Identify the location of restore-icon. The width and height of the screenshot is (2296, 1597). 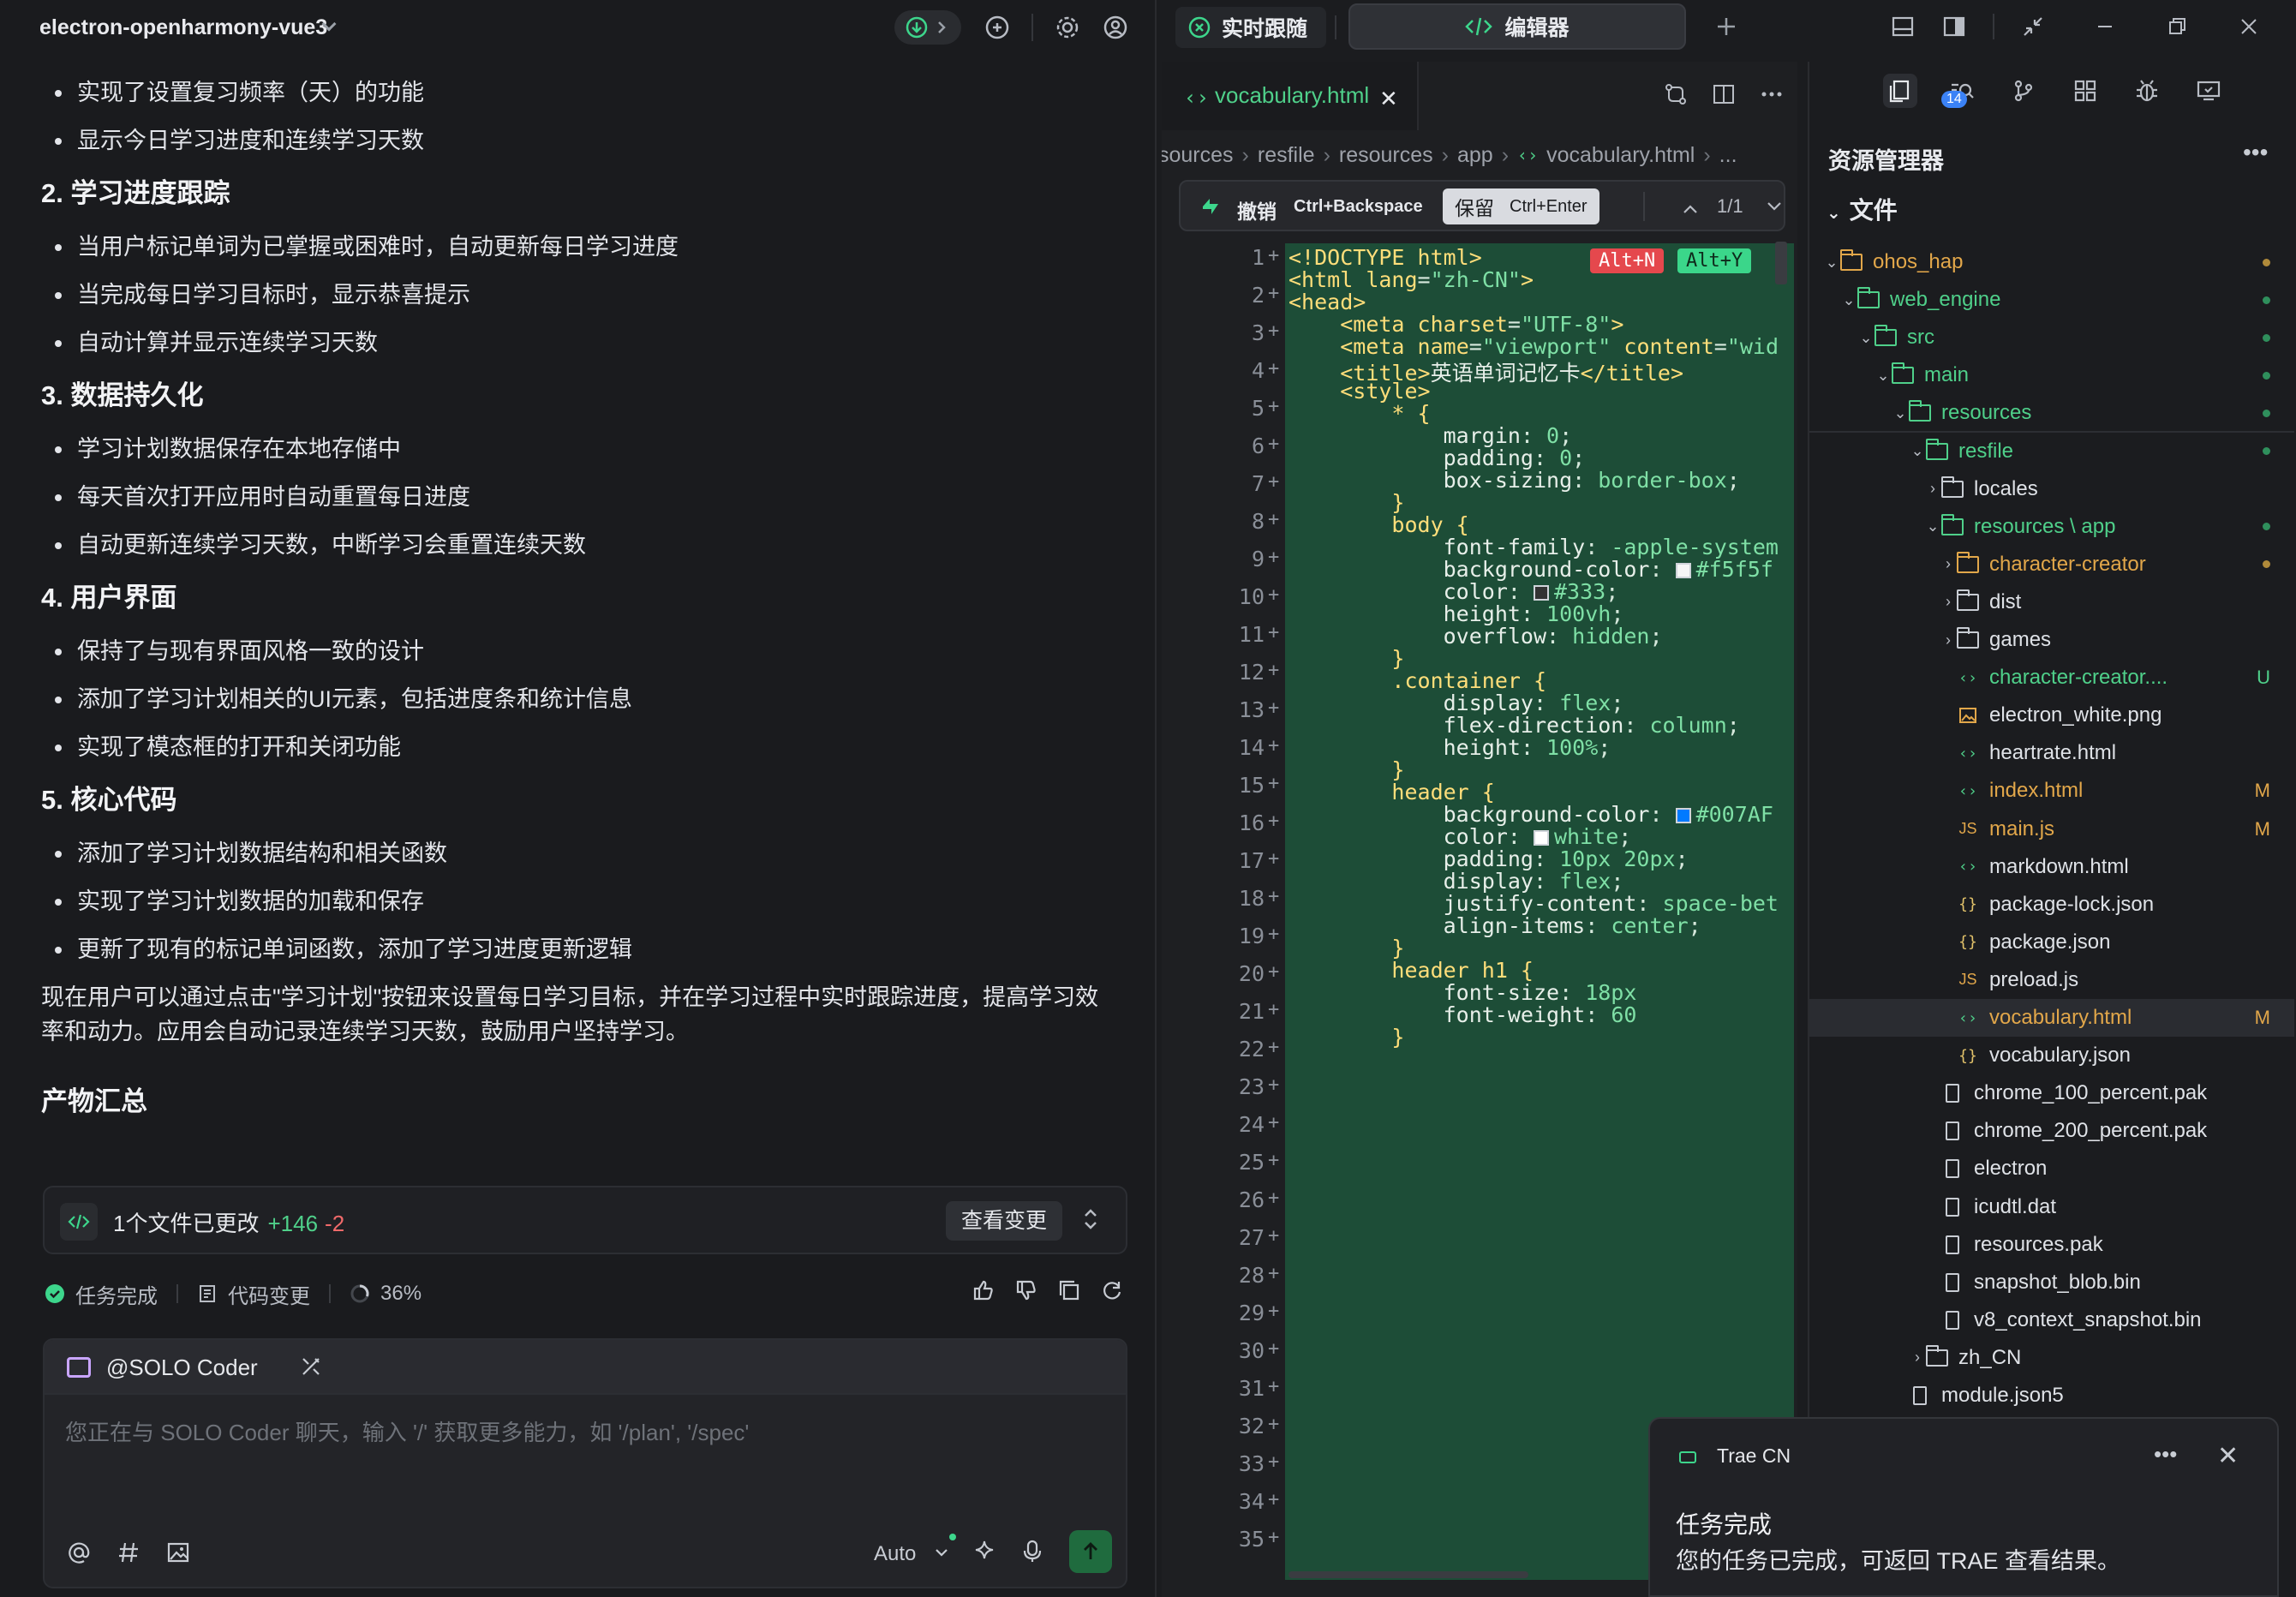
(2177, 26).